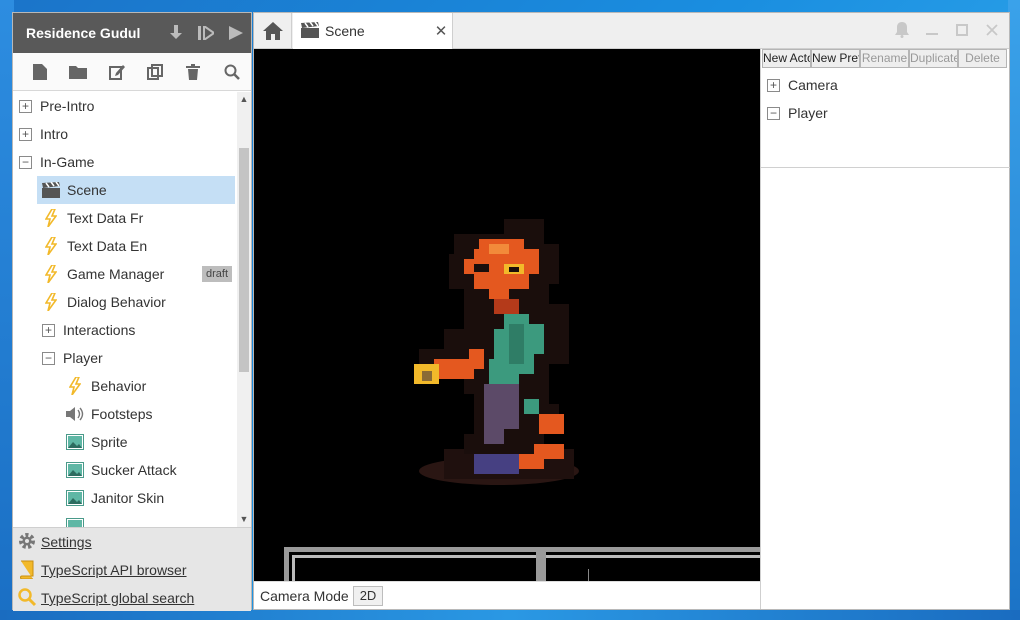 Image resolution: width=1020 pixels, height=620 pixels. I want to click on tree-item-player: − Player, so click(133, 358).